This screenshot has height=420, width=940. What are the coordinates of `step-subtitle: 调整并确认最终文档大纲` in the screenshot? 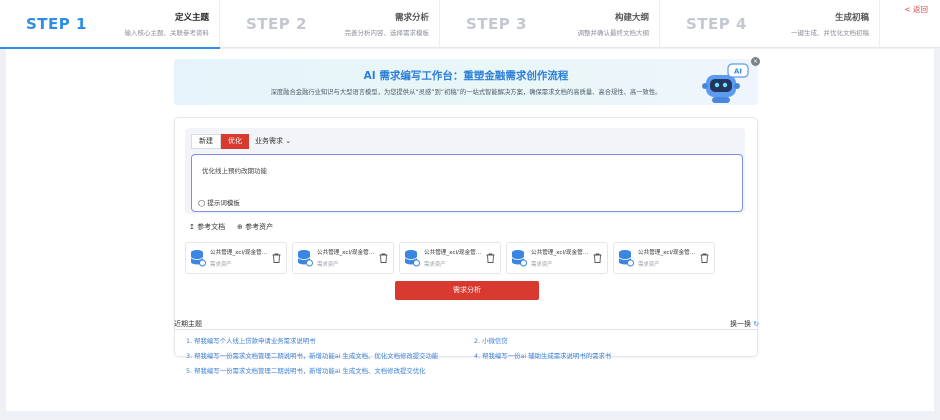 It's located at (613, 33).